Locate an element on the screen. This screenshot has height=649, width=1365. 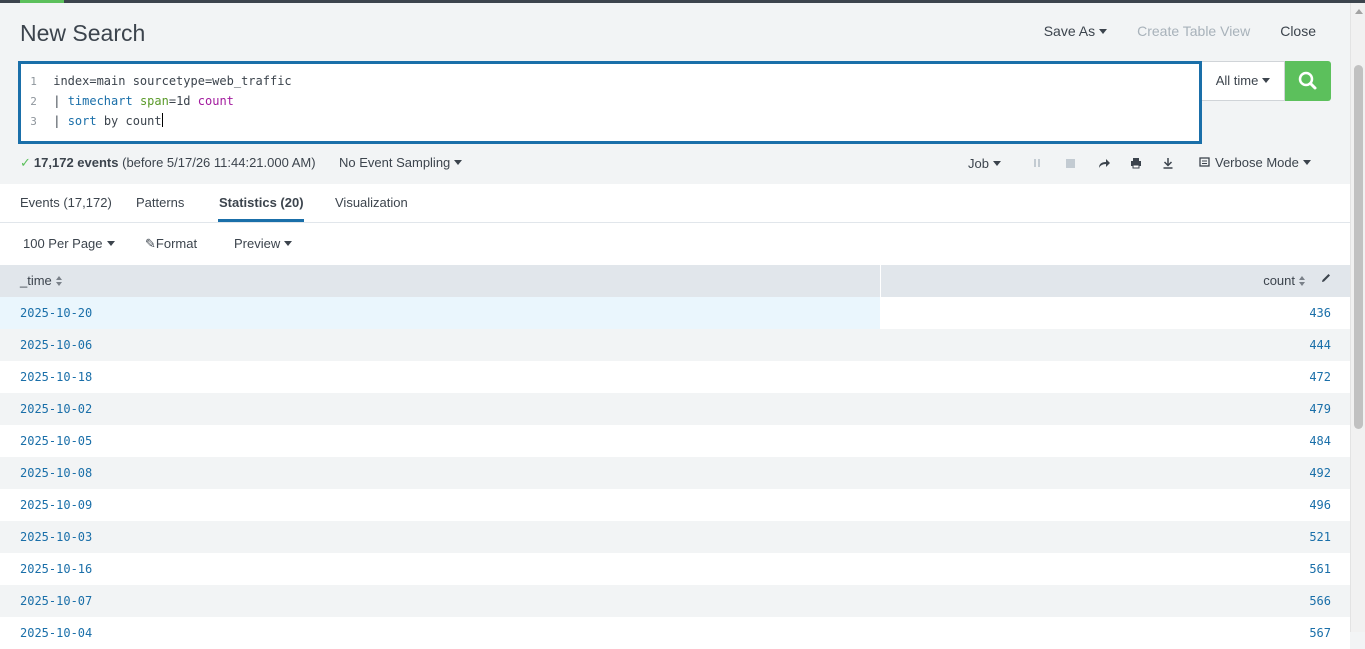
count-cell: 472 is located at coordinates (1320, 377).